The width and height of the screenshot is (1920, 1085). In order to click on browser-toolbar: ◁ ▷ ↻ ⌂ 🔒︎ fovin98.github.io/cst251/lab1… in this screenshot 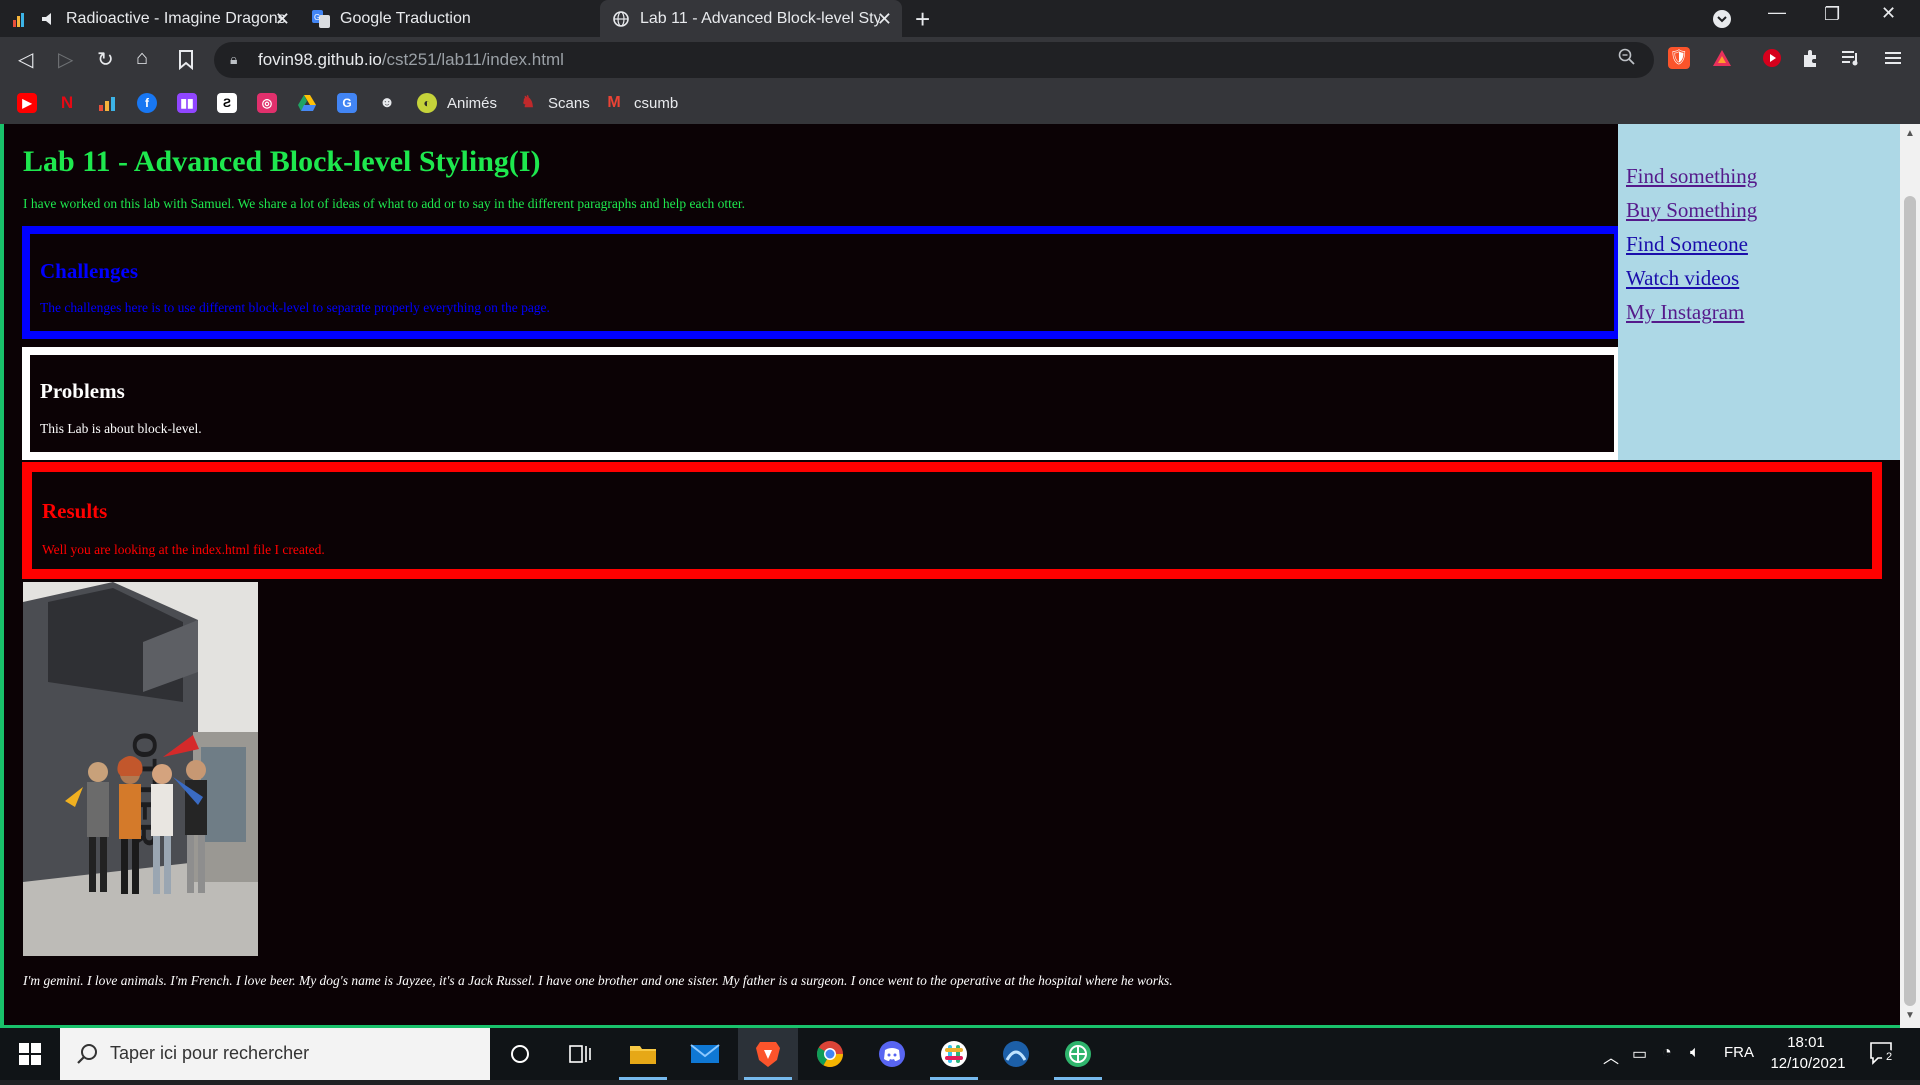, I will do `click(960, 60)`.